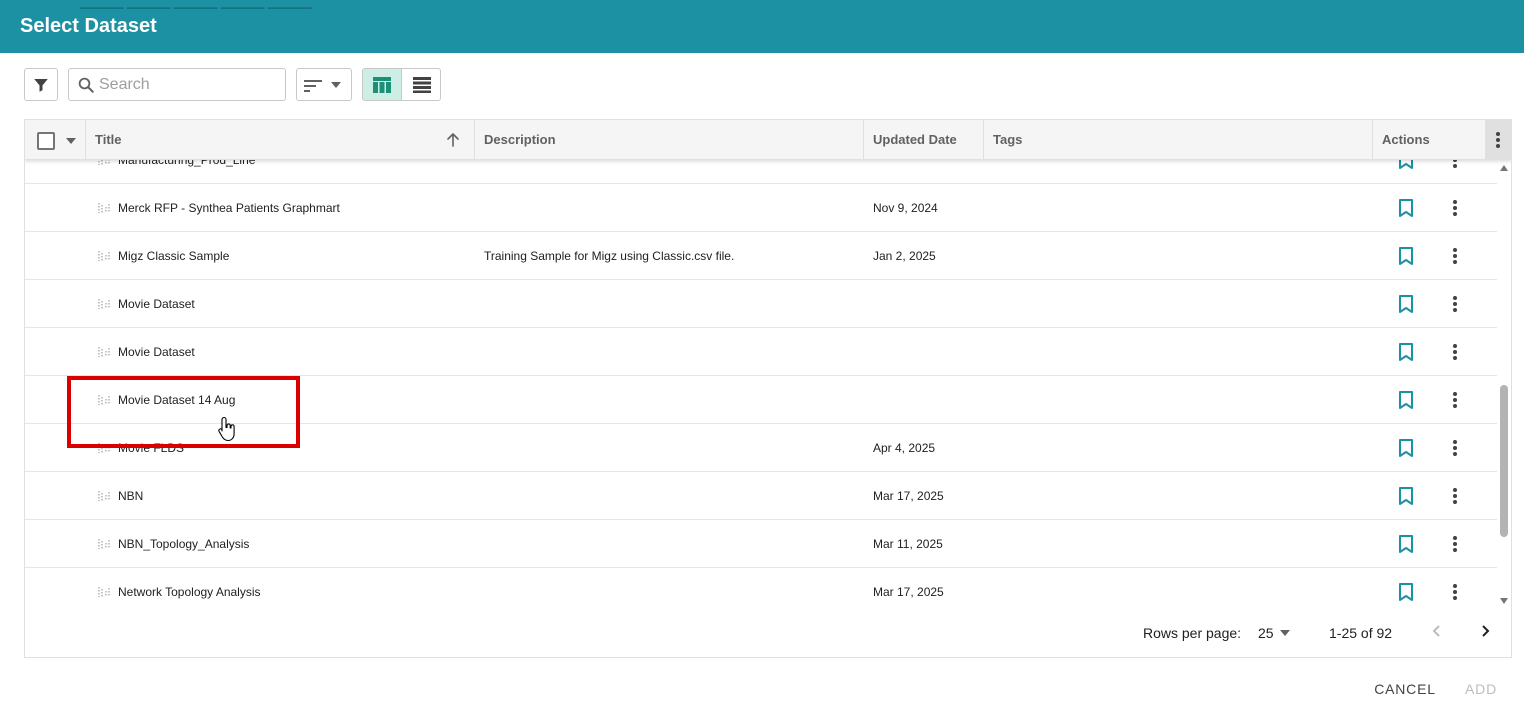 This screenshot has height=710, width=1524. I want to click on vertical-scrollbar, so click(1504, 384).